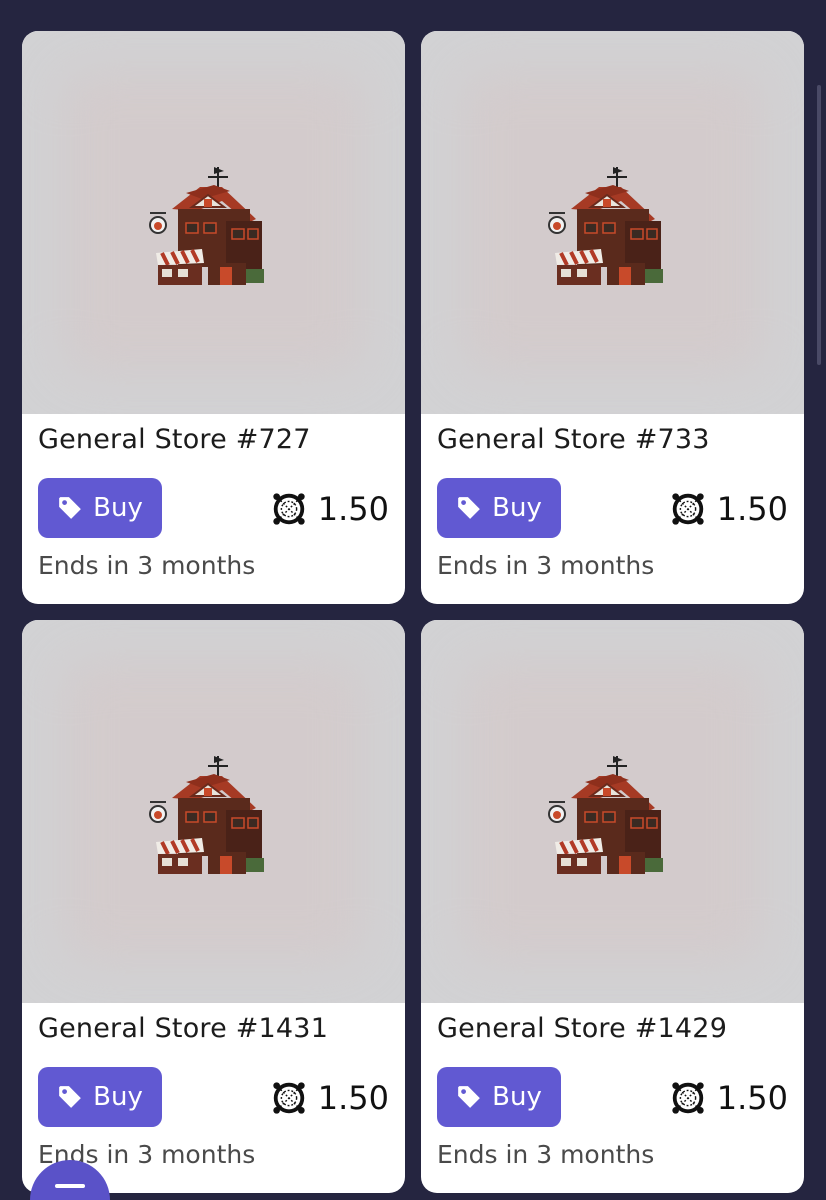 The height and width of the screenshot is (1200, 826). I want to click on listing-title: General Store #733, so click(573, 439).